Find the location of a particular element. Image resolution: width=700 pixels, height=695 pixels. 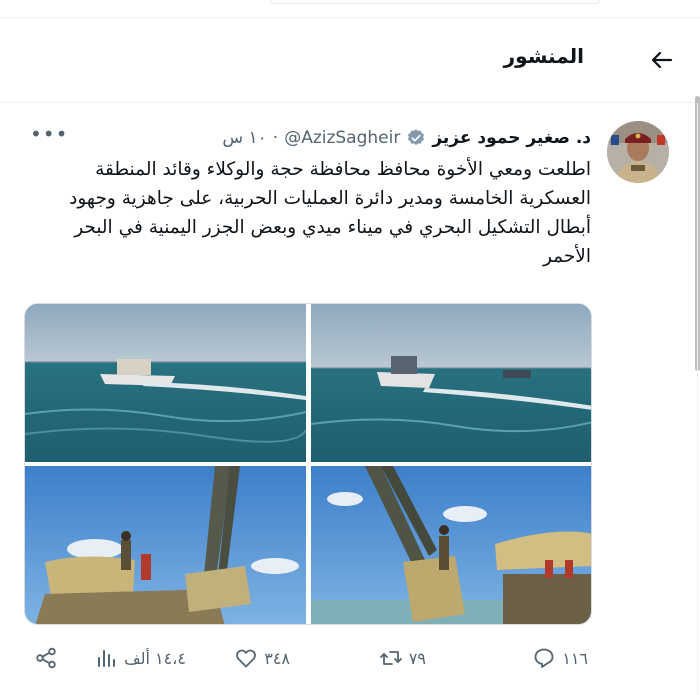

reply-button: ١١٦ is located at coordinates (560, 658).